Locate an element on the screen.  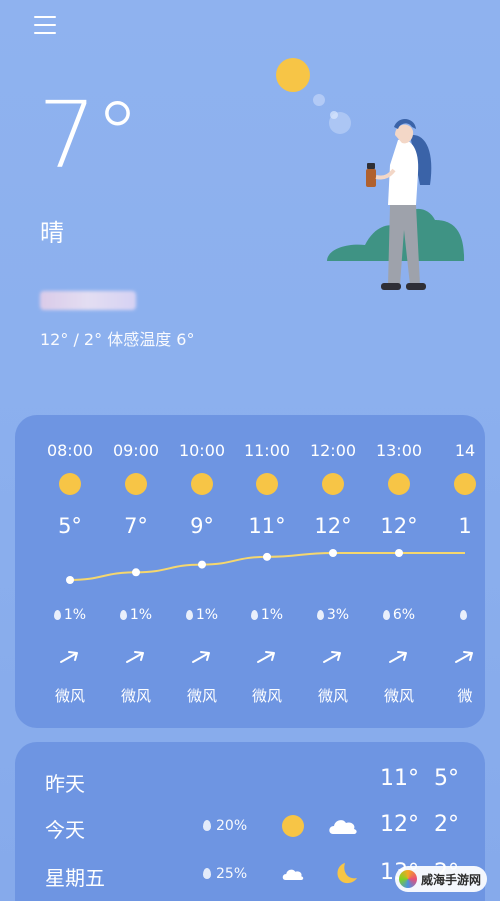
hour-time: 08:00 is located at coordinates (70, 450).